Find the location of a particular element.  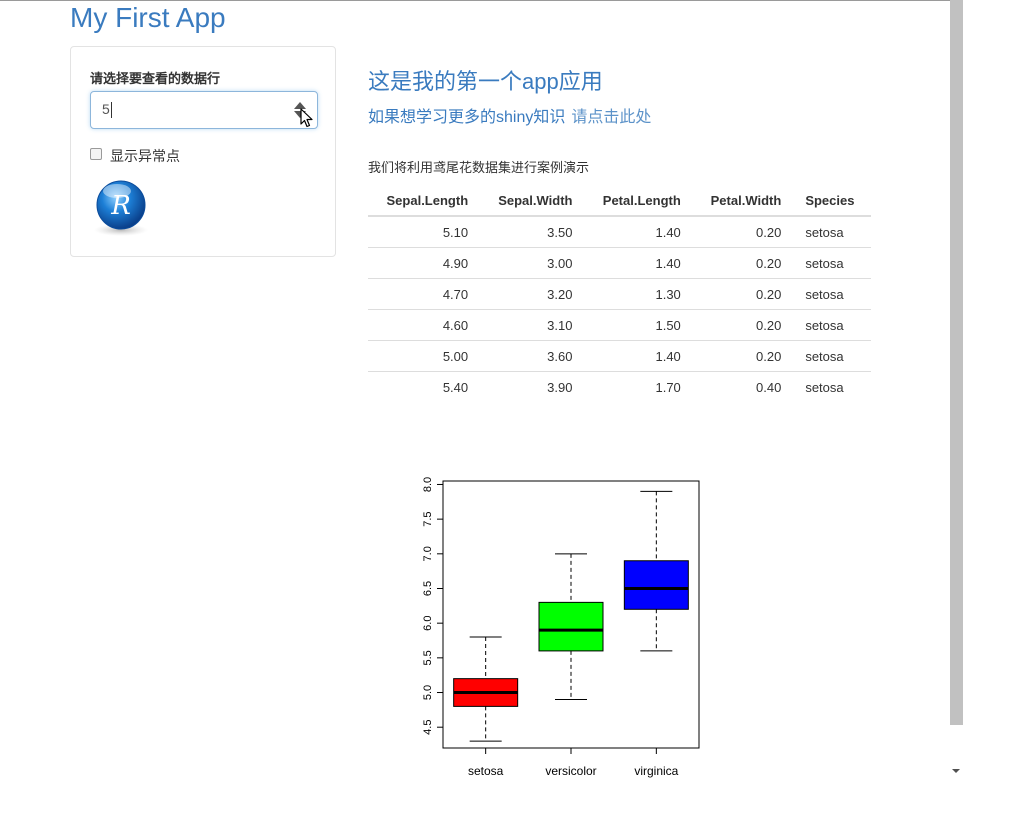

box-virginica is located at coordinates (656, 585).